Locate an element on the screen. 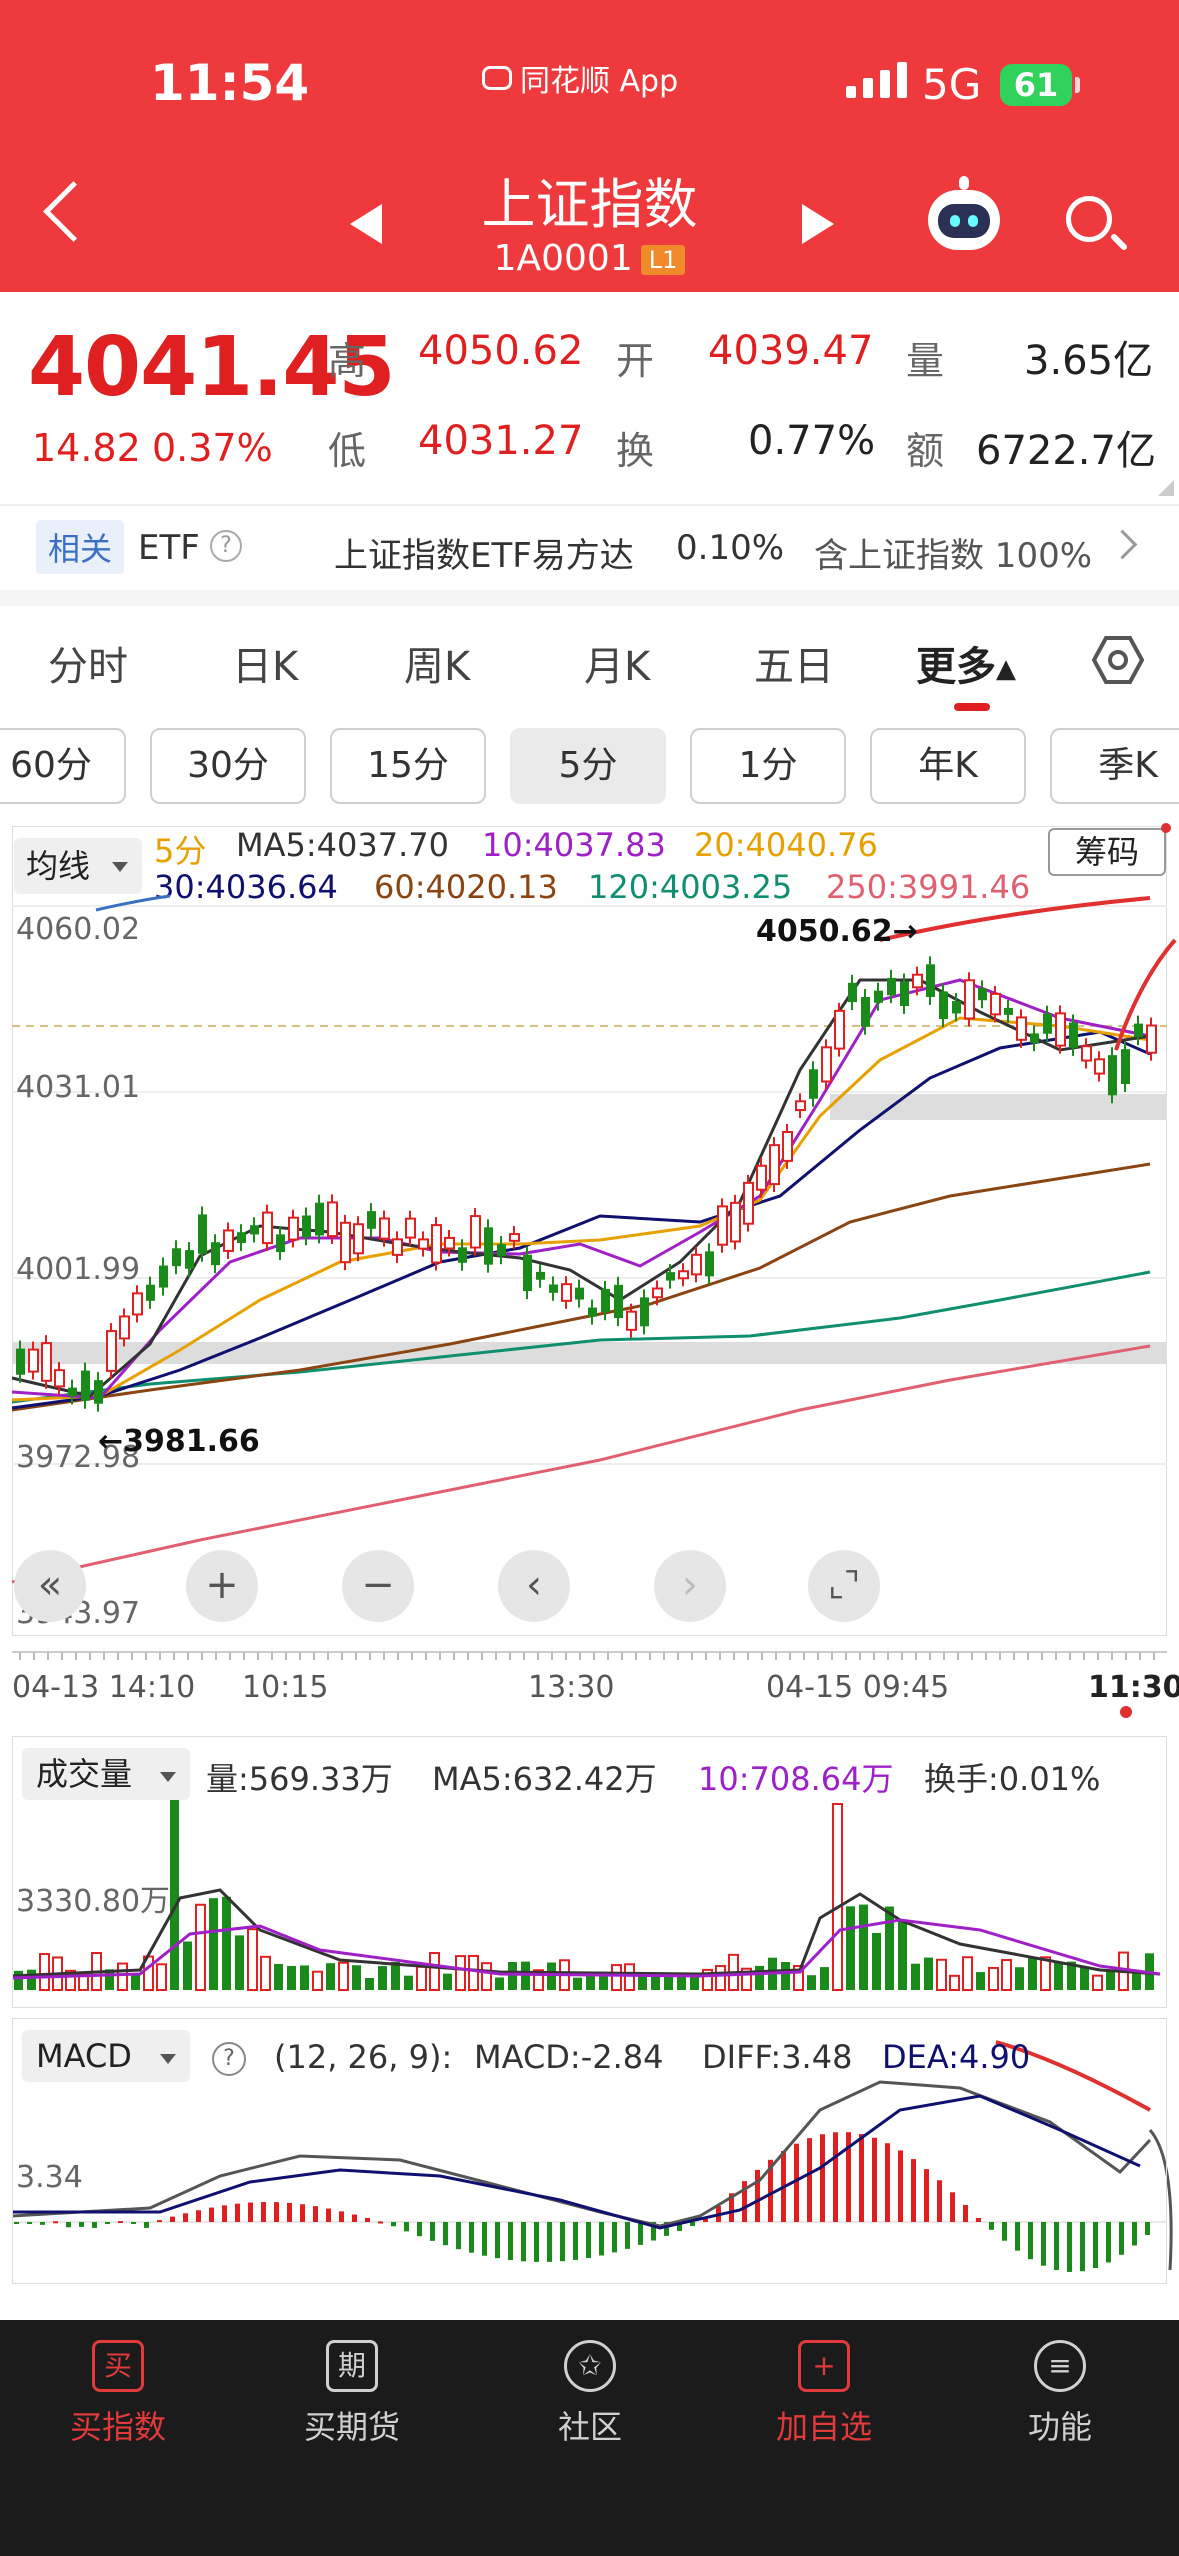  fullscreen-icon: ⌞⌝ is located at coordinates (844, 1586).